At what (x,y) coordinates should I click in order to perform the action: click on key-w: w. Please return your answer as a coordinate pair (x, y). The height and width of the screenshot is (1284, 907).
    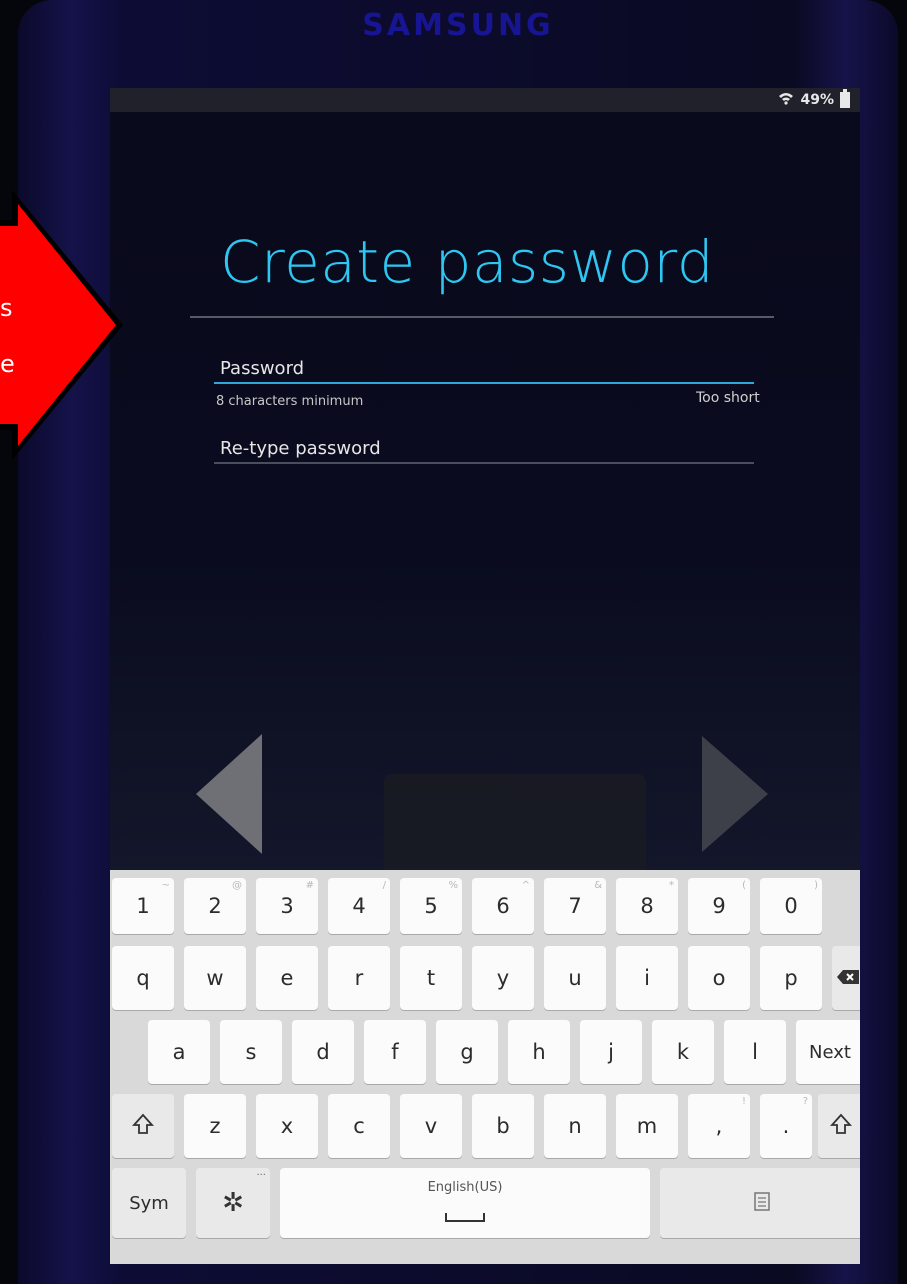
    Looking at the image, I should click on (215, 978).